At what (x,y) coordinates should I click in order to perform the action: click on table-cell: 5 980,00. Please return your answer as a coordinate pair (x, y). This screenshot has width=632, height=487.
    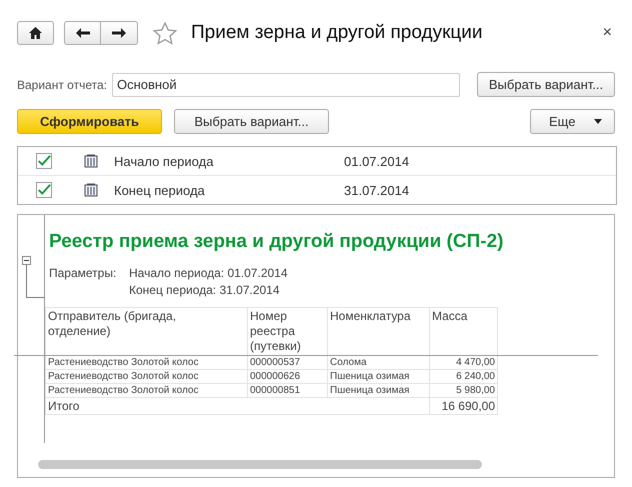
    Looking at the image, I should click on (464, 391).